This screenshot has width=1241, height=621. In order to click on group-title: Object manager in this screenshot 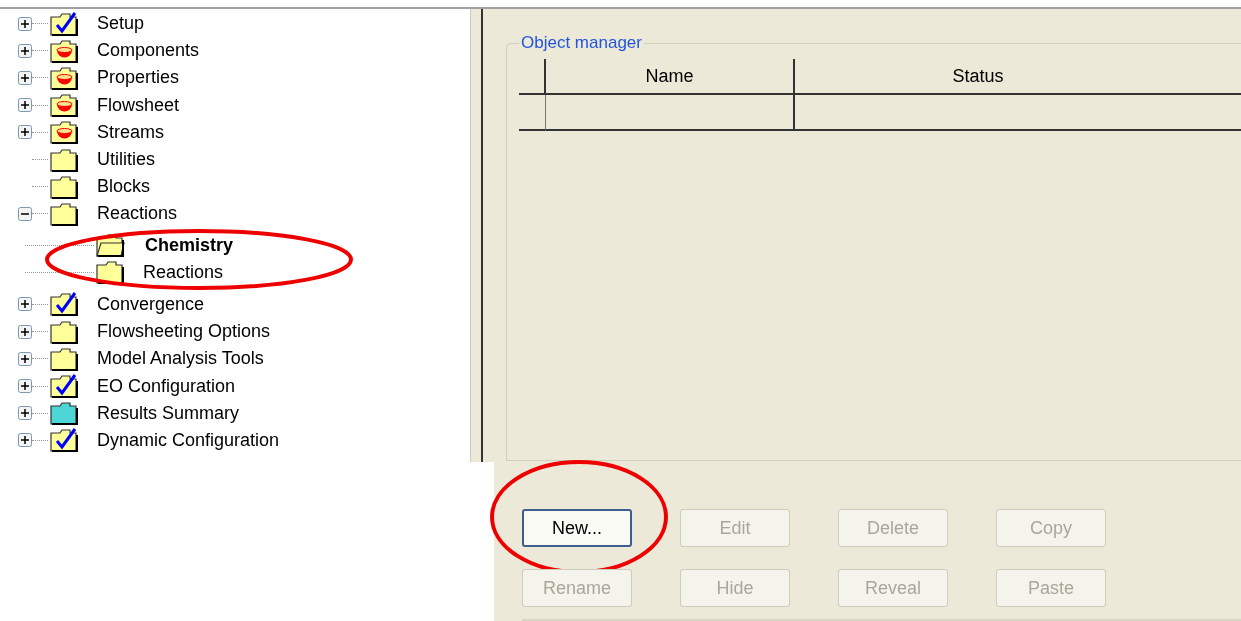, I will do `click(581, 43)`.